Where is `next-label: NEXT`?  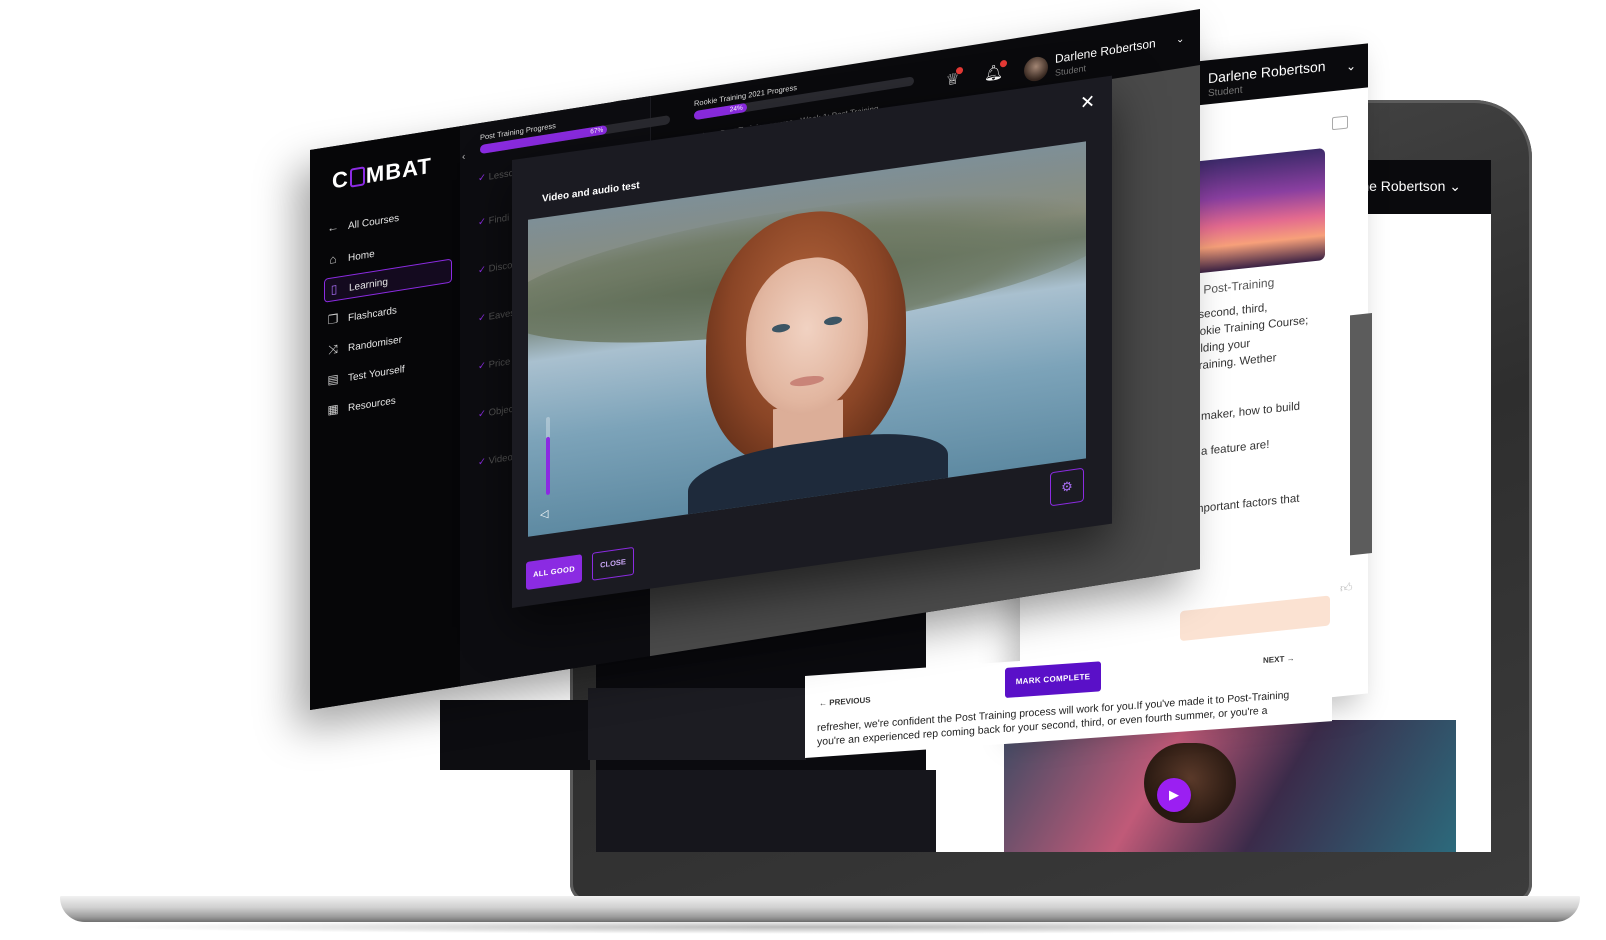 next-label: NEXT is located at coordinates (1274, 659).